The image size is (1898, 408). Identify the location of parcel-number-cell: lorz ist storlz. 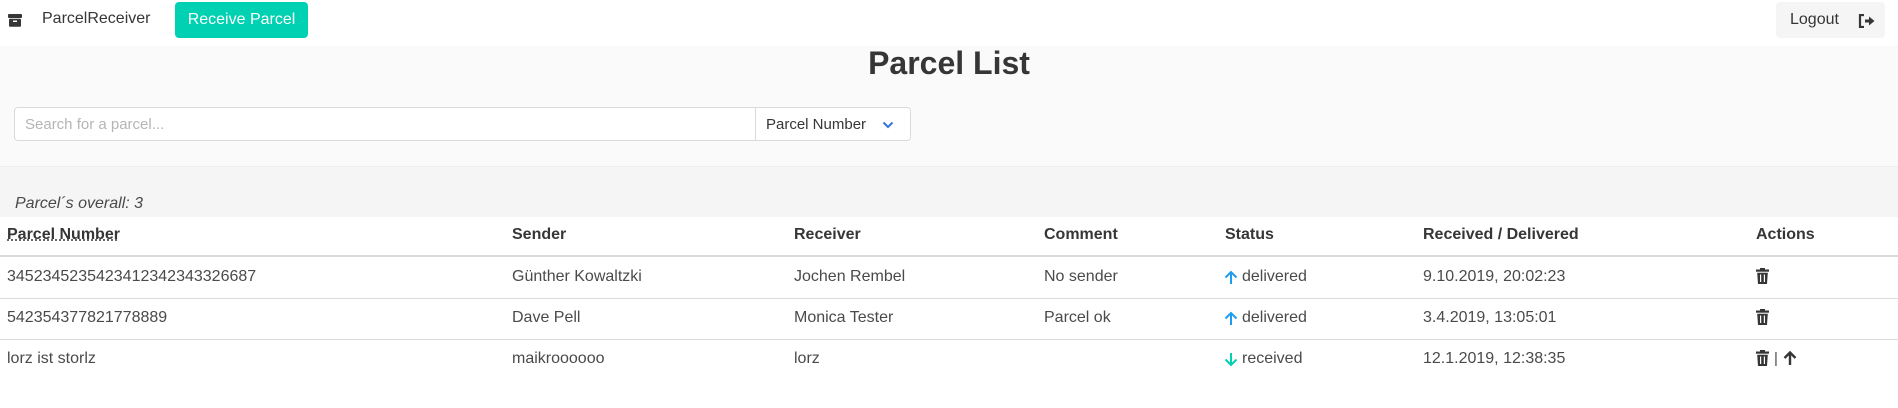
(51, 358).